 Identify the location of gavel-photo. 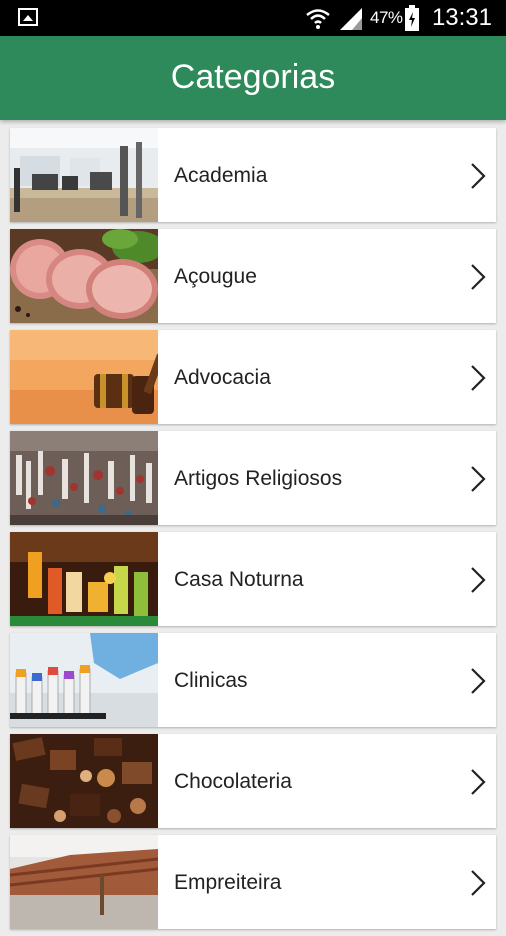
(84, 377).